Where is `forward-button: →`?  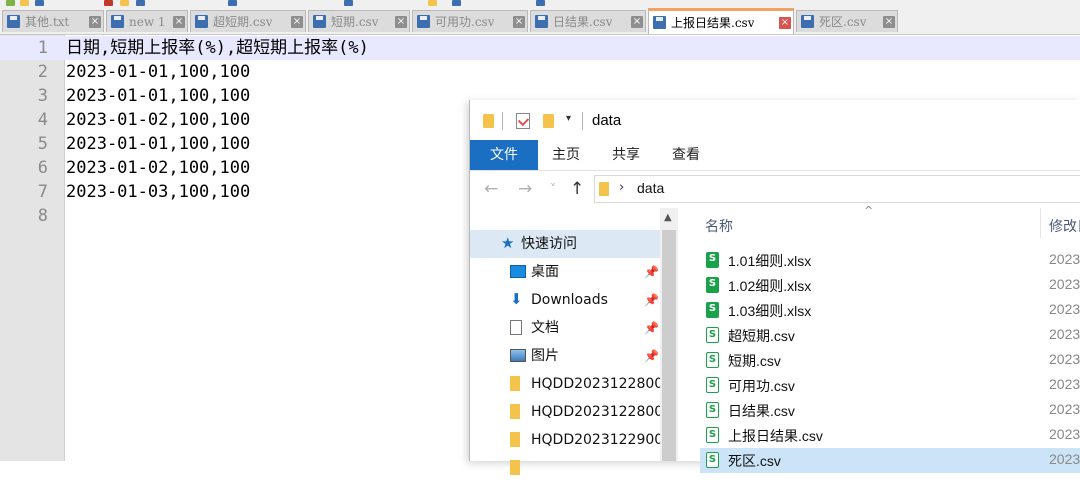 forward-button: → is located at coordinates (525, 189).